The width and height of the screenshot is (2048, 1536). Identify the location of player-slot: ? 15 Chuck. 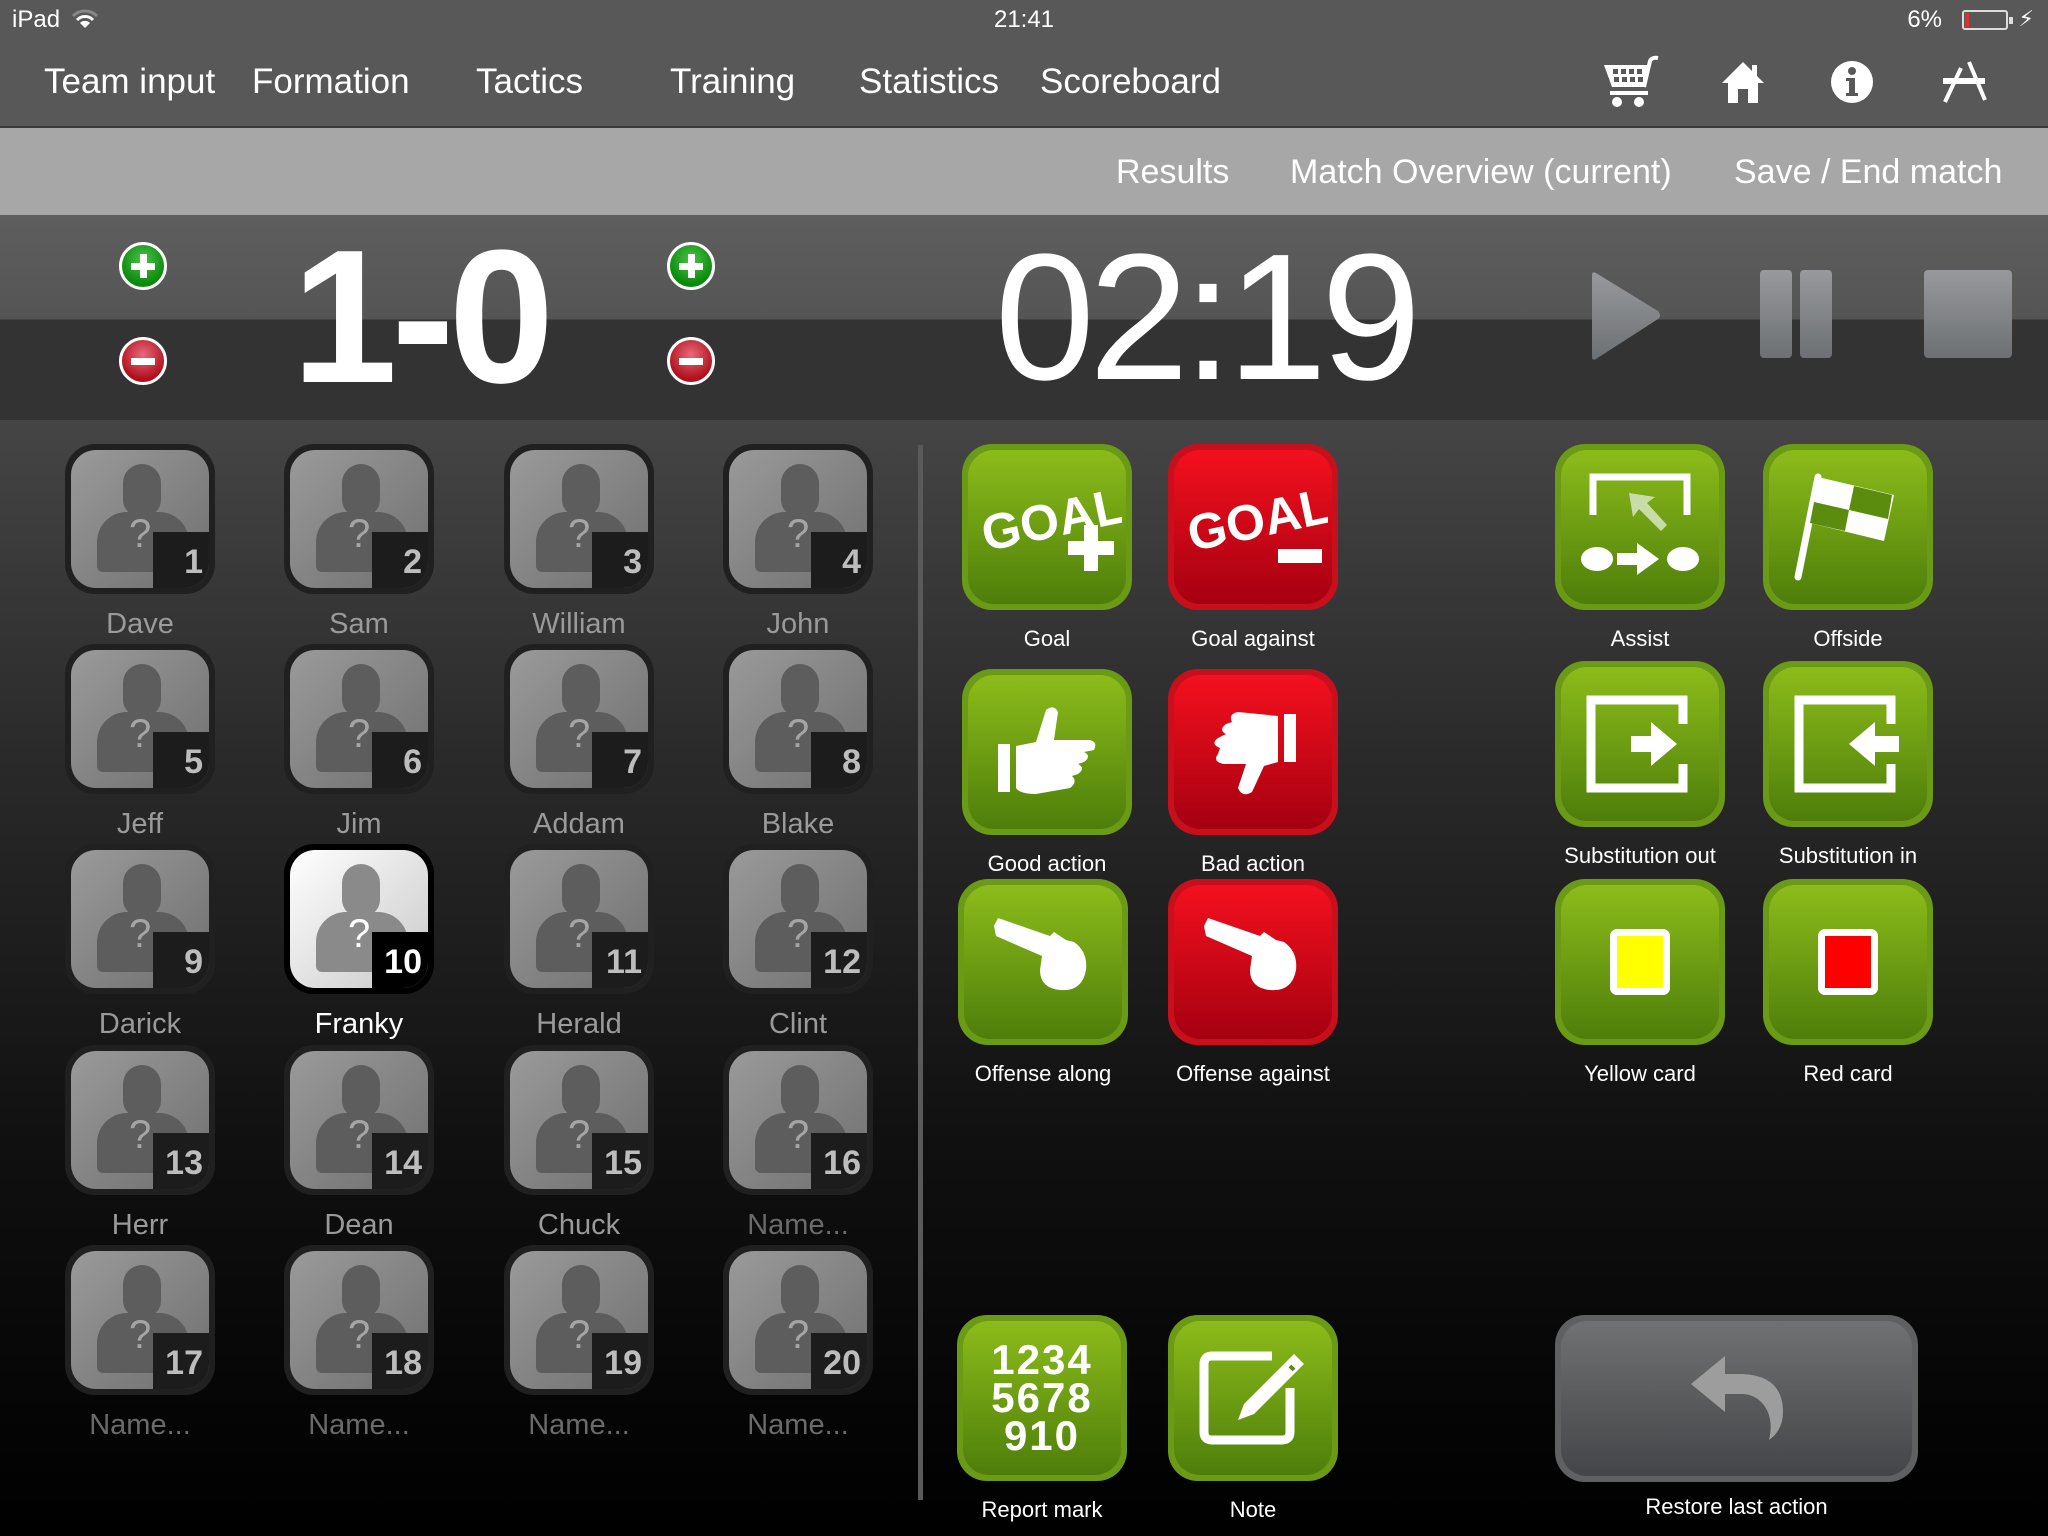
(579, 1145).